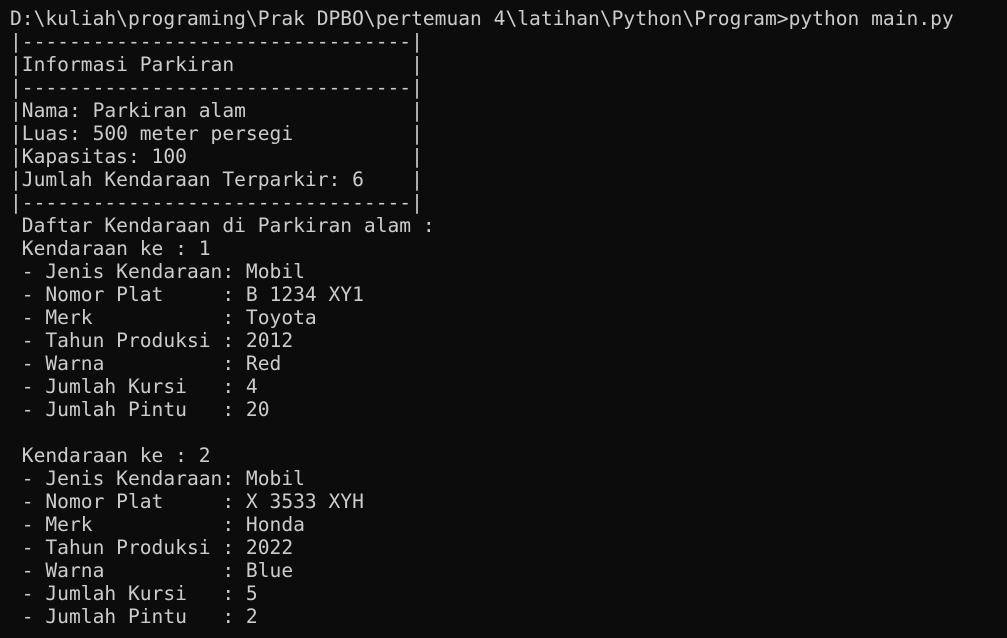 The height and width of the screenshot is (638, 1007). I want to click on vehicle-header: Kendaraan ke : 2, so click(110, 455).